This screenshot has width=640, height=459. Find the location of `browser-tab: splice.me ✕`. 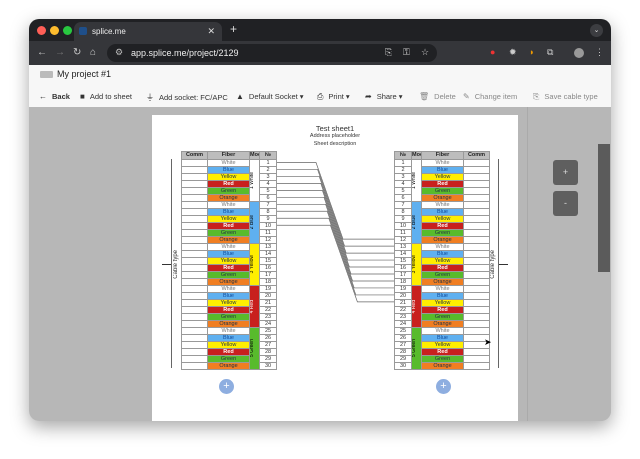

browser-tab: splice.me ✕ is located at coordinates (148, 31).